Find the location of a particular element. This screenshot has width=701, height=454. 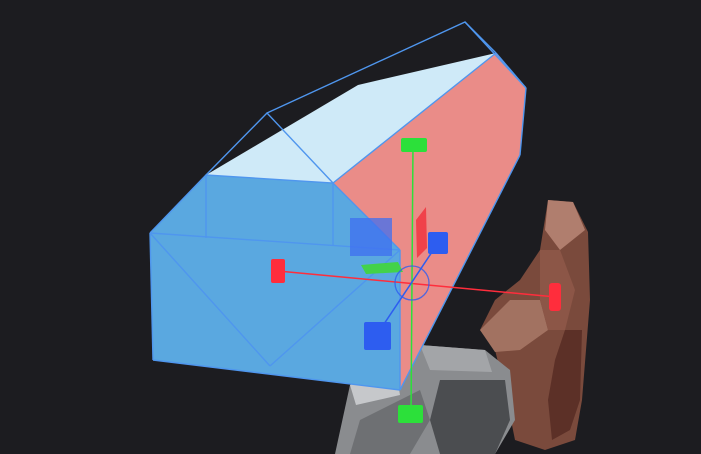

model-metal-shadow is located at coordinates (470, 417).